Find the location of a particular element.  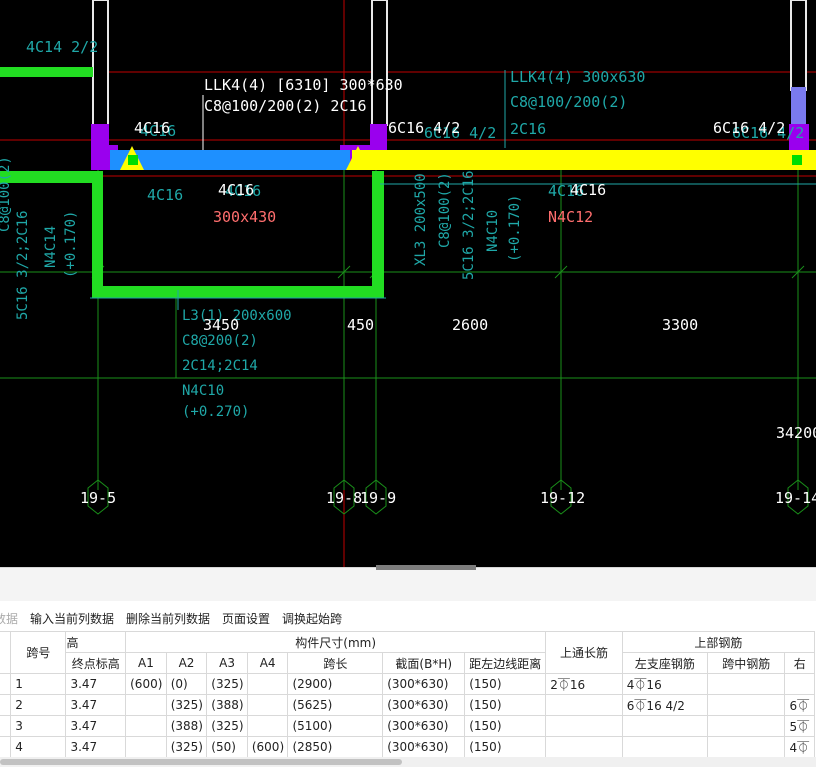

panel-splitter is located at coordinates (408, 583).